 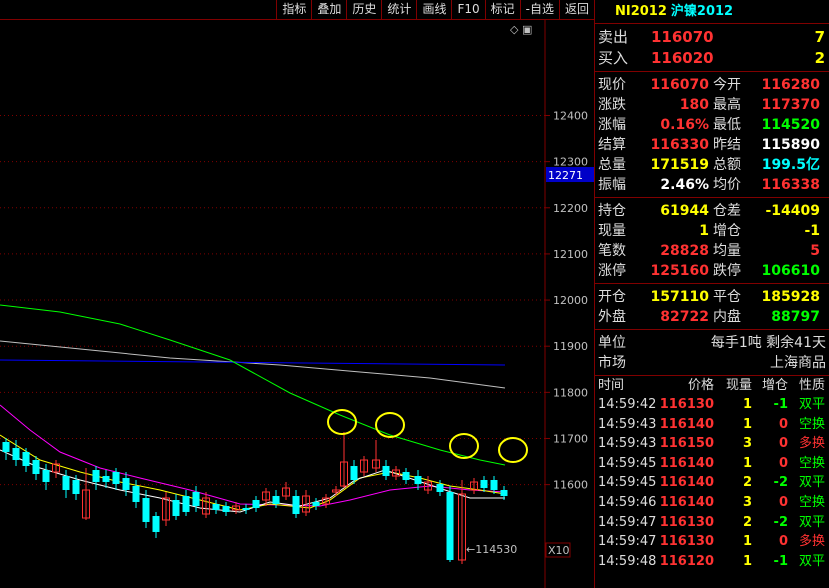 What do you see at coordinates (712, 271) in the screenshot?
I see `quote-row: 涨停 125160 跌停 106610` at bounding box center [712, 271].